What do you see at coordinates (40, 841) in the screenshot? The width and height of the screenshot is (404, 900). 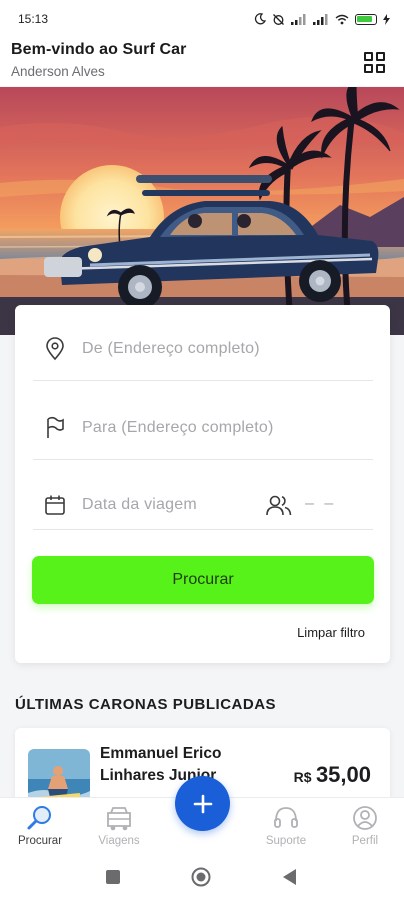 I see `nav-label: Procurar` at bounding box center [40, 841].